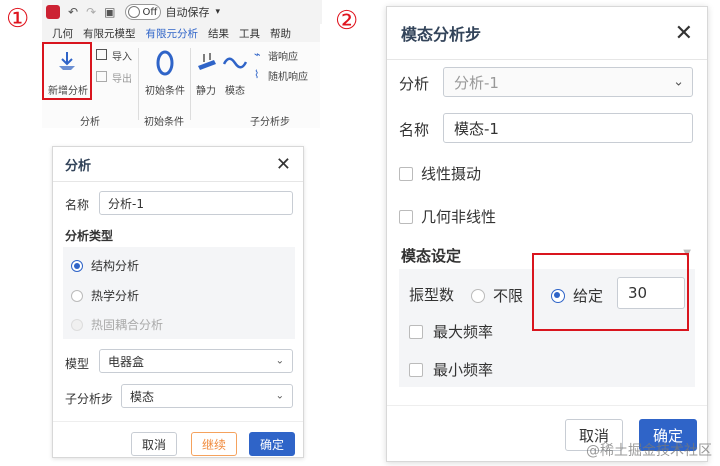 The width and height of the screenshot is (720, 466). Describe the element at coordinates (568, 82) in the screenshot. I see `analysis-select: 分析-1 ⌄` at that location.